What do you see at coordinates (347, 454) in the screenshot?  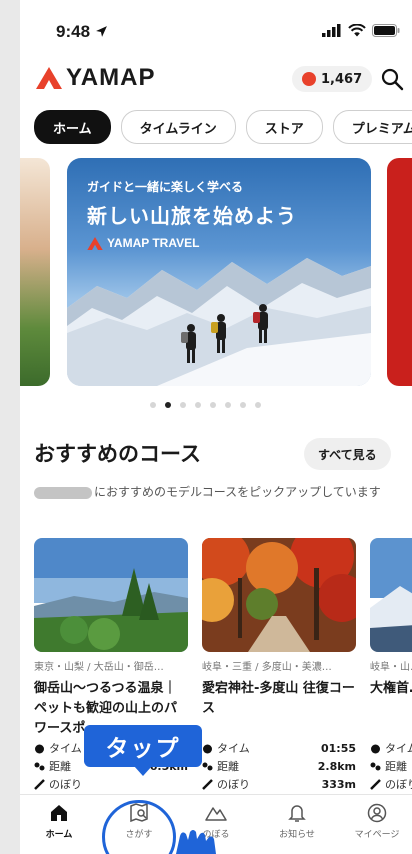 I see `see-all-button: すべて見る` at bounding box center [347, 454].